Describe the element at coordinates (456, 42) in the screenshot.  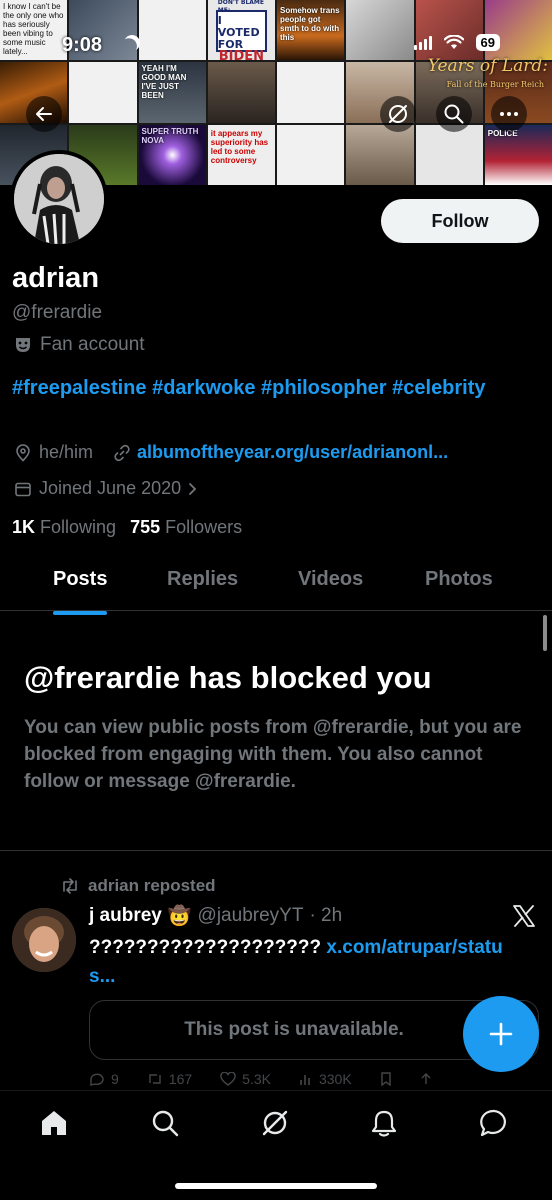
I see `status-indicators: 69` at that location.